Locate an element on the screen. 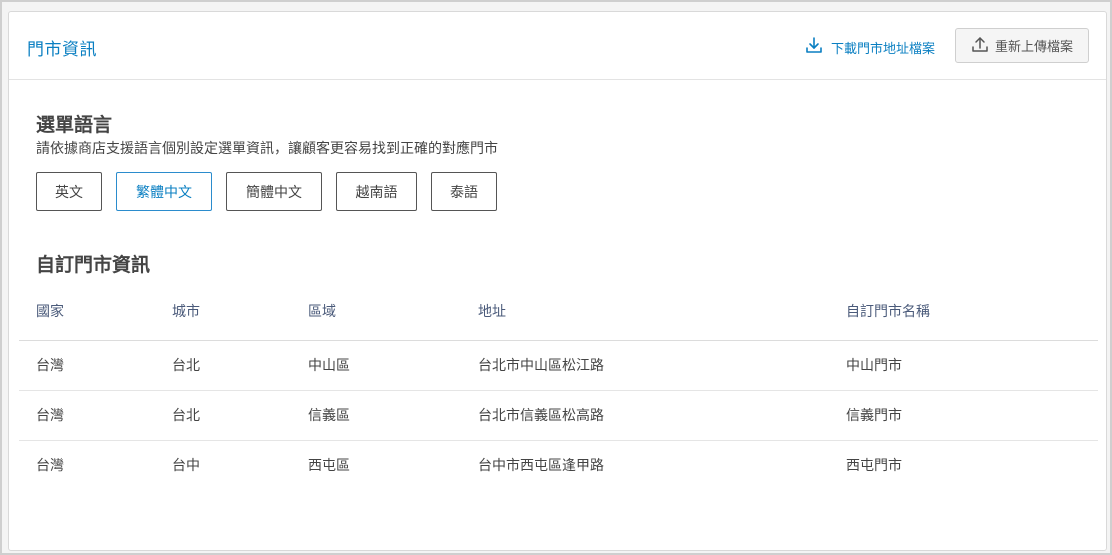  cell-address: 台中市西屯區逢甲路 is located at coordinates (541, 466).